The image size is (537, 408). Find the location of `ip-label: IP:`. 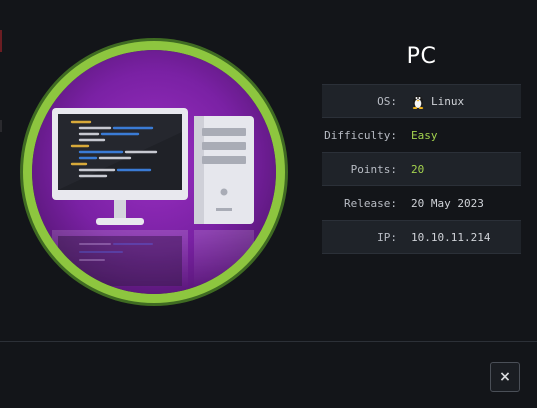

ip-label: IP: is located at coordinates (387, 237).